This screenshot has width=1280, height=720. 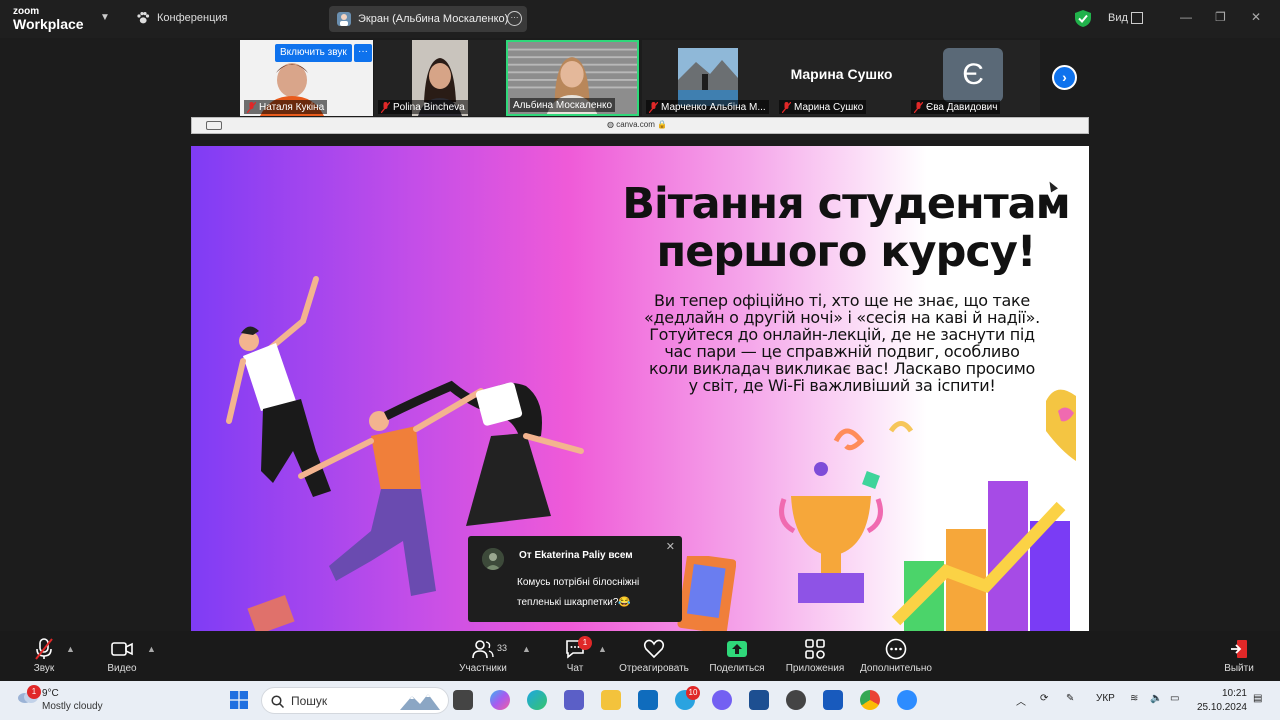 I want to click on pen-icon: ✎, so click(x=1070, y=698).